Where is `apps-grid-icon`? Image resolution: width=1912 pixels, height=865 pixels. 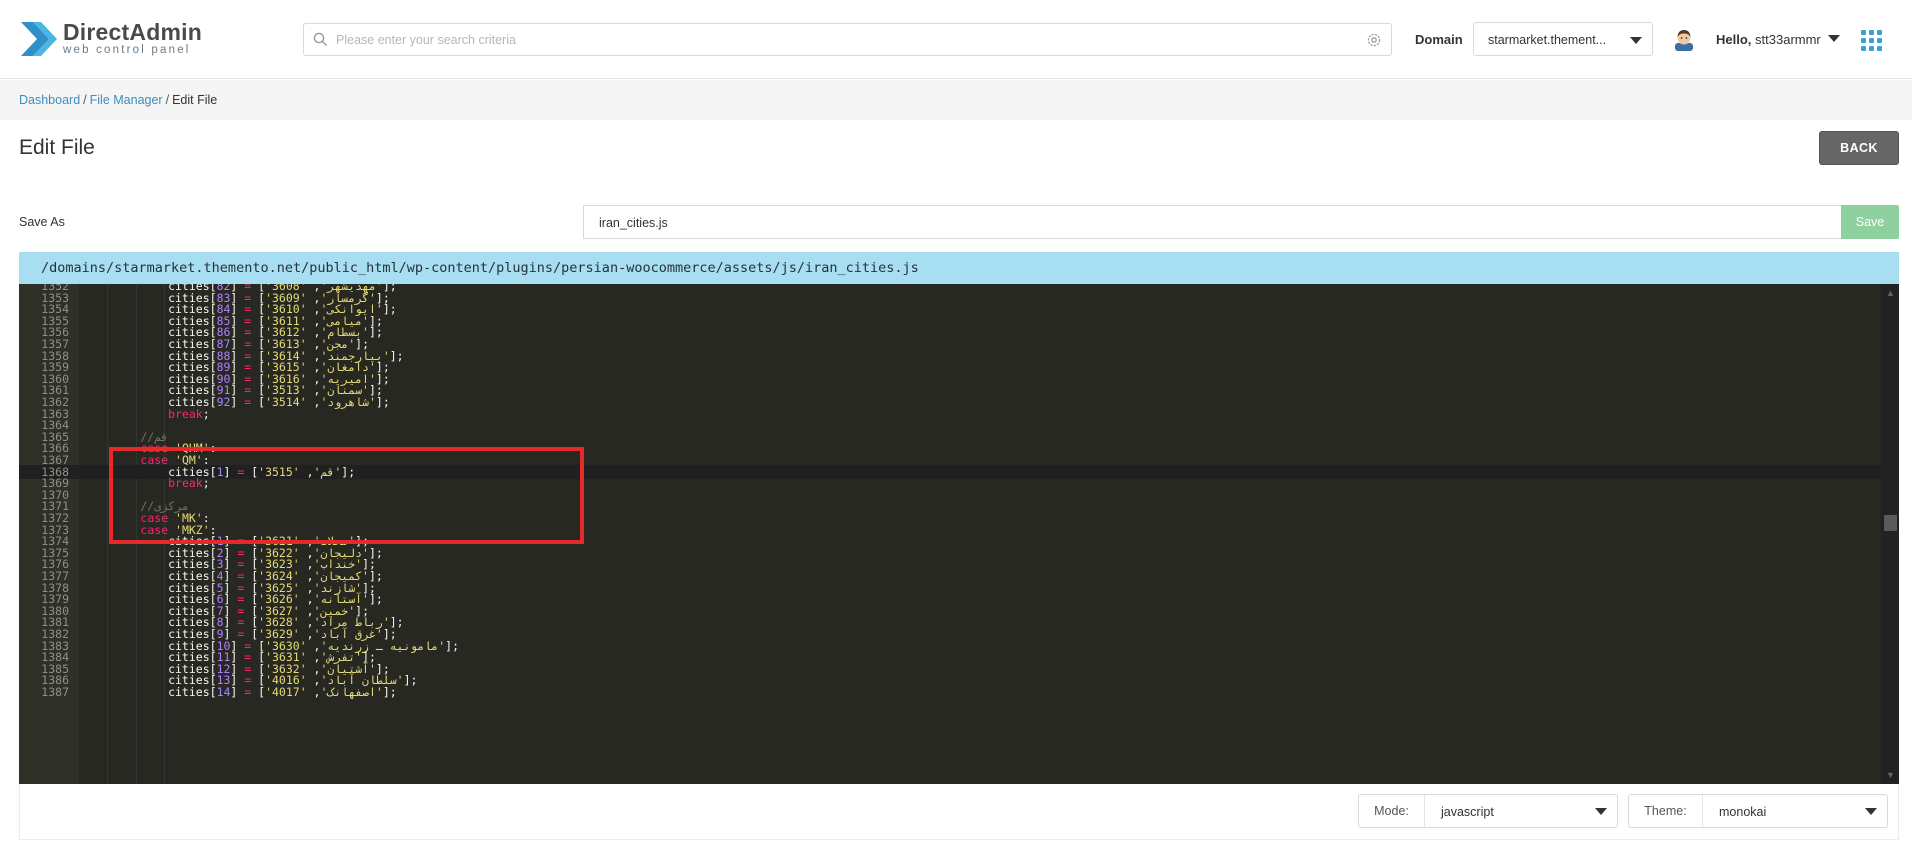
apps-grid-icon is located at coordinates (1871, 40).